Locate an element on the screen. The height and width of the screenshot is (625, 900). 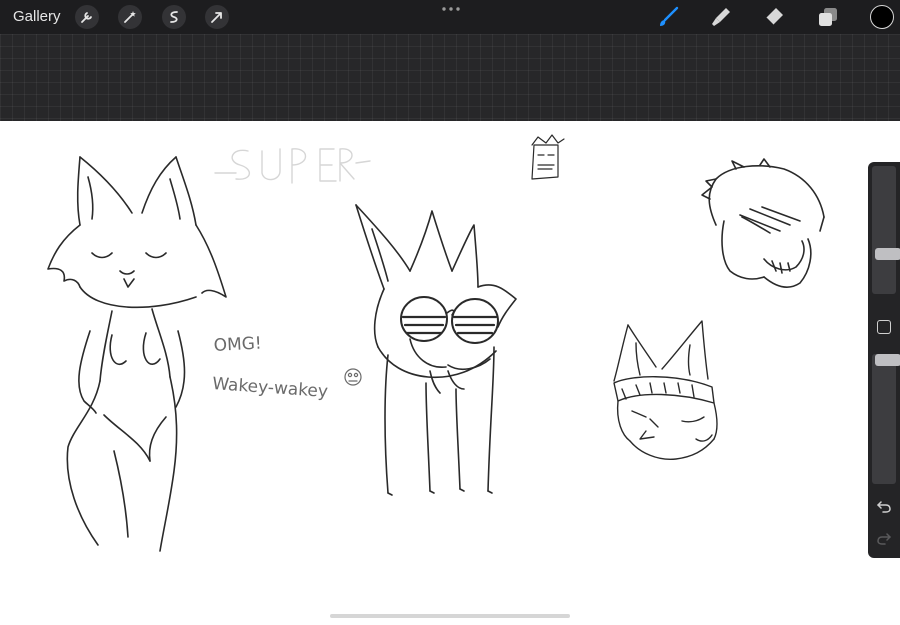
eraser-icon is located at coordinates (774, 17).